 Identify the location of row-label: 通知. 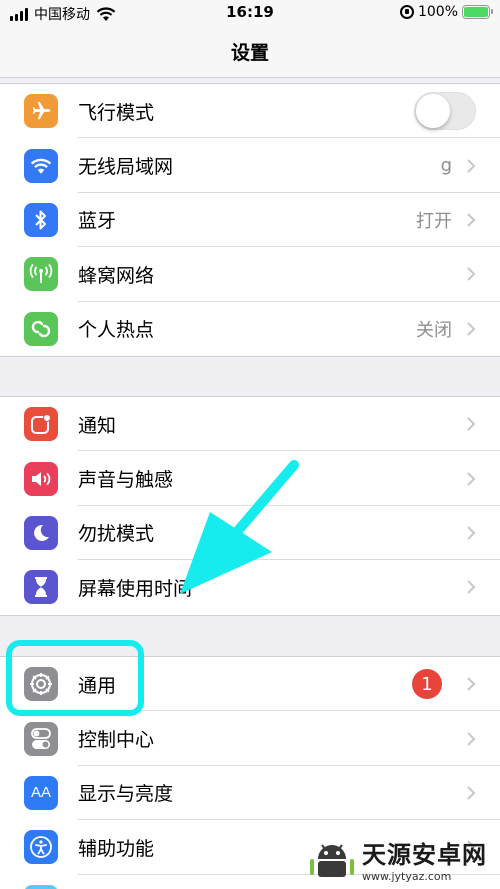
(97, 425).